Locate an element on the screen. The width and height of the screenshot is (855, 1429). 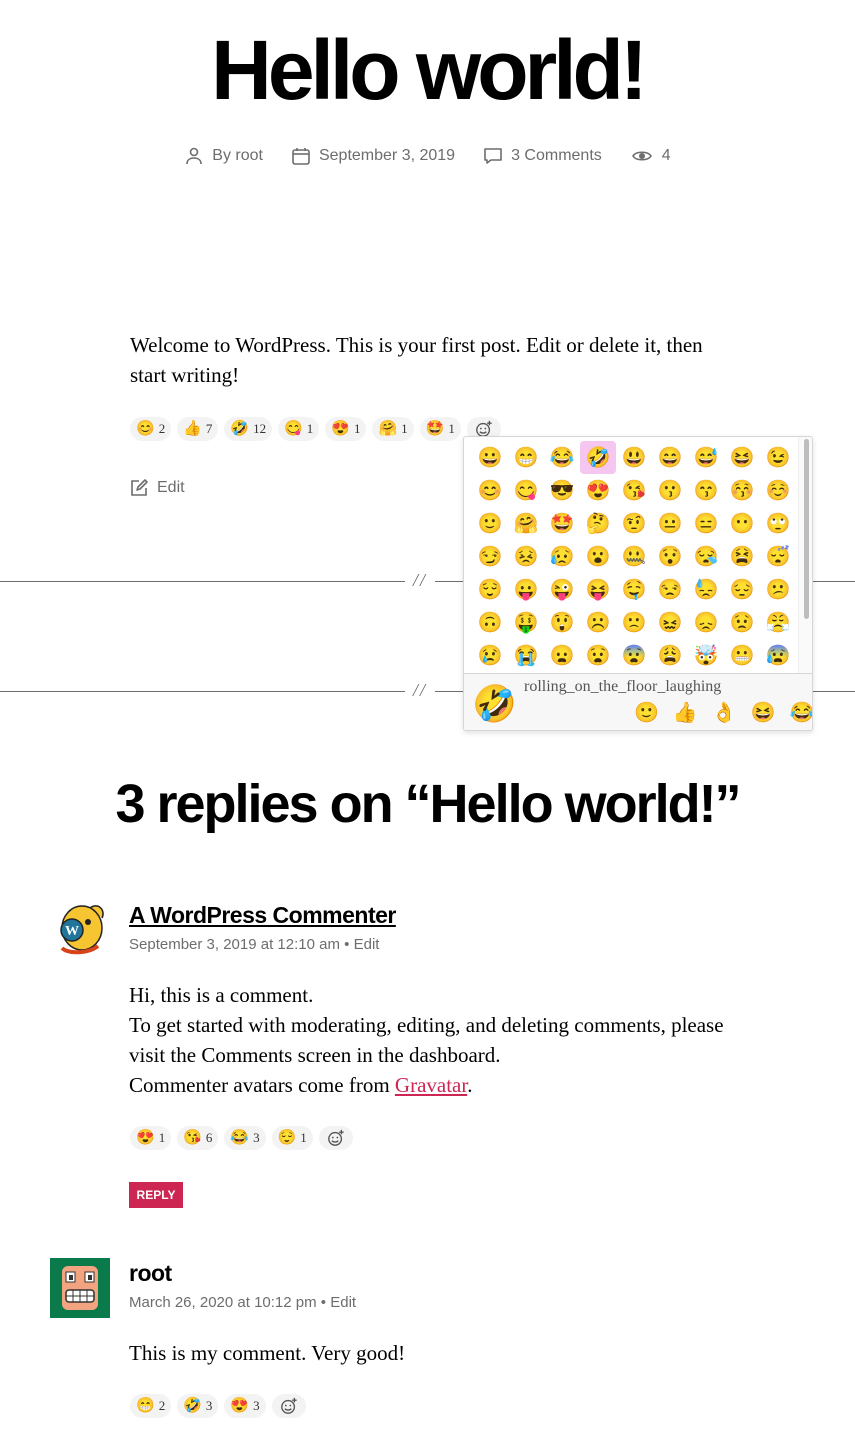
emoji-option: 😂 is located at coordinates (562, 457).